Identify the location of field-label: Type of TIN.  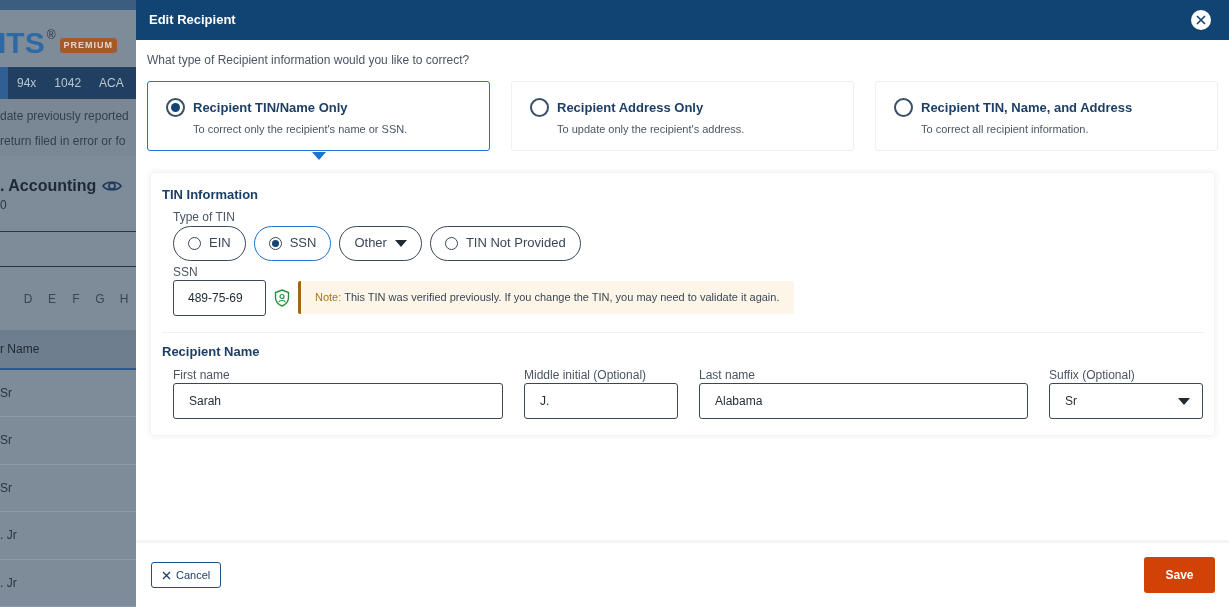
(204, 216).